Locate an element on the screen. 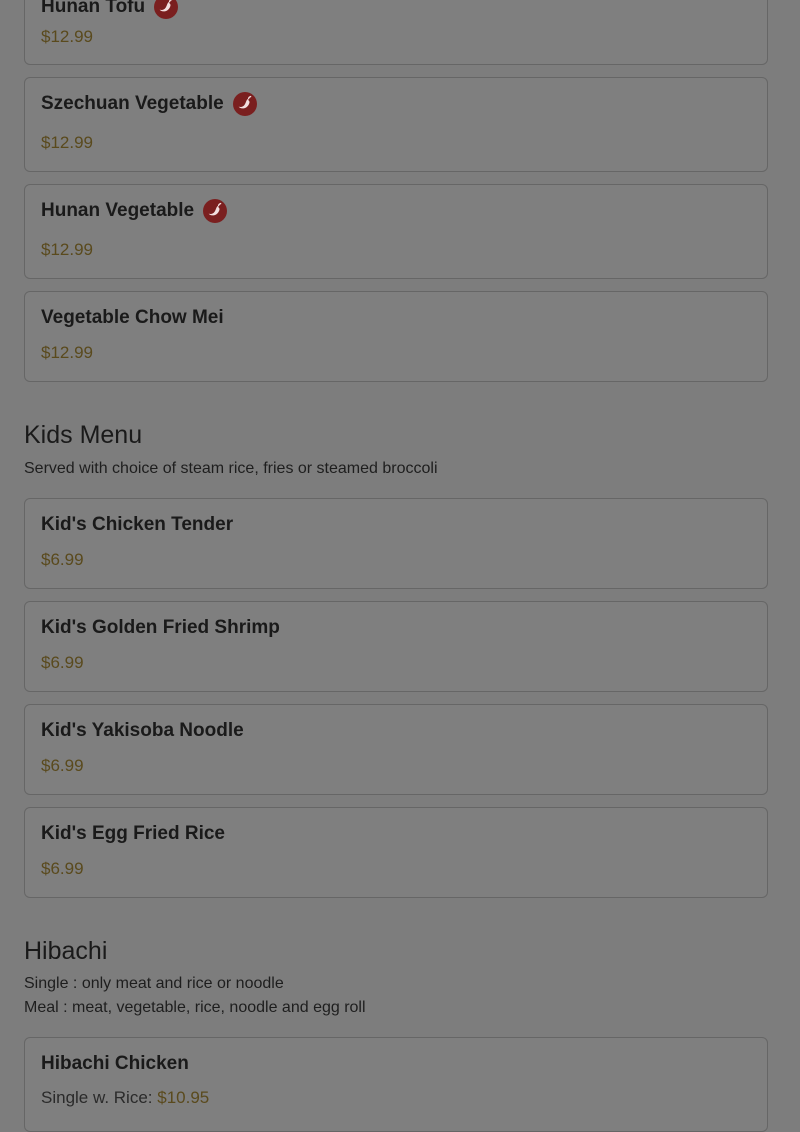 The height and width of the screenshot is (1132, 800). section-title-hibachi: Hibachi is located at coordinates (66, 951).